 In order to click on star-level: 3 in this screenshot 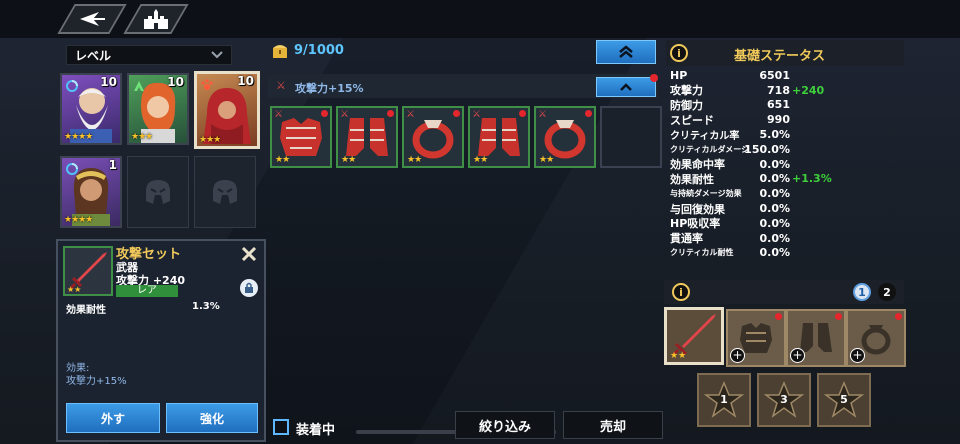, I will do `click(784, 399)`.